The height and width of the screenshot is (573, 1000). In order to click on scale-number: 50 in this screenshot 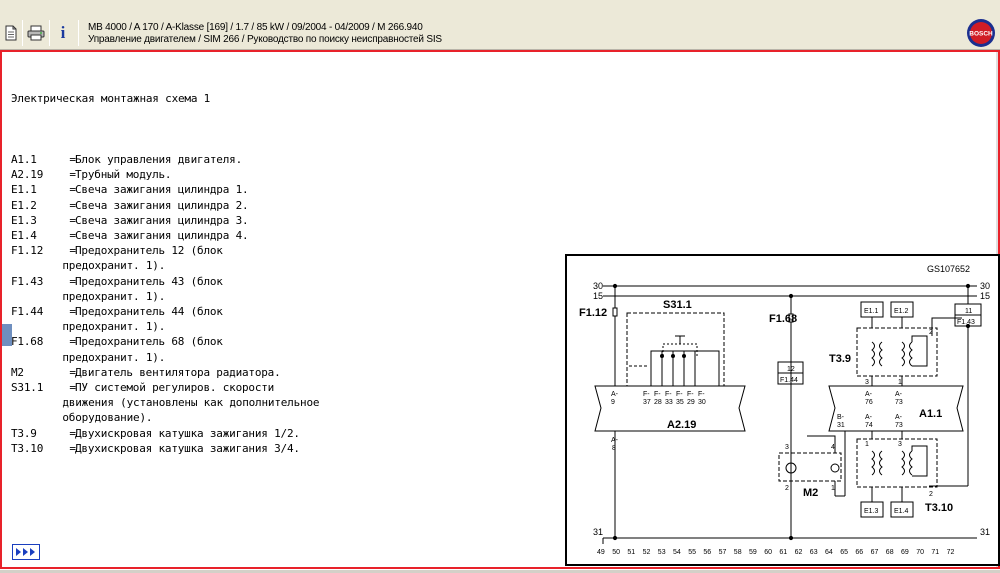, I will do `click(616, 552)`.